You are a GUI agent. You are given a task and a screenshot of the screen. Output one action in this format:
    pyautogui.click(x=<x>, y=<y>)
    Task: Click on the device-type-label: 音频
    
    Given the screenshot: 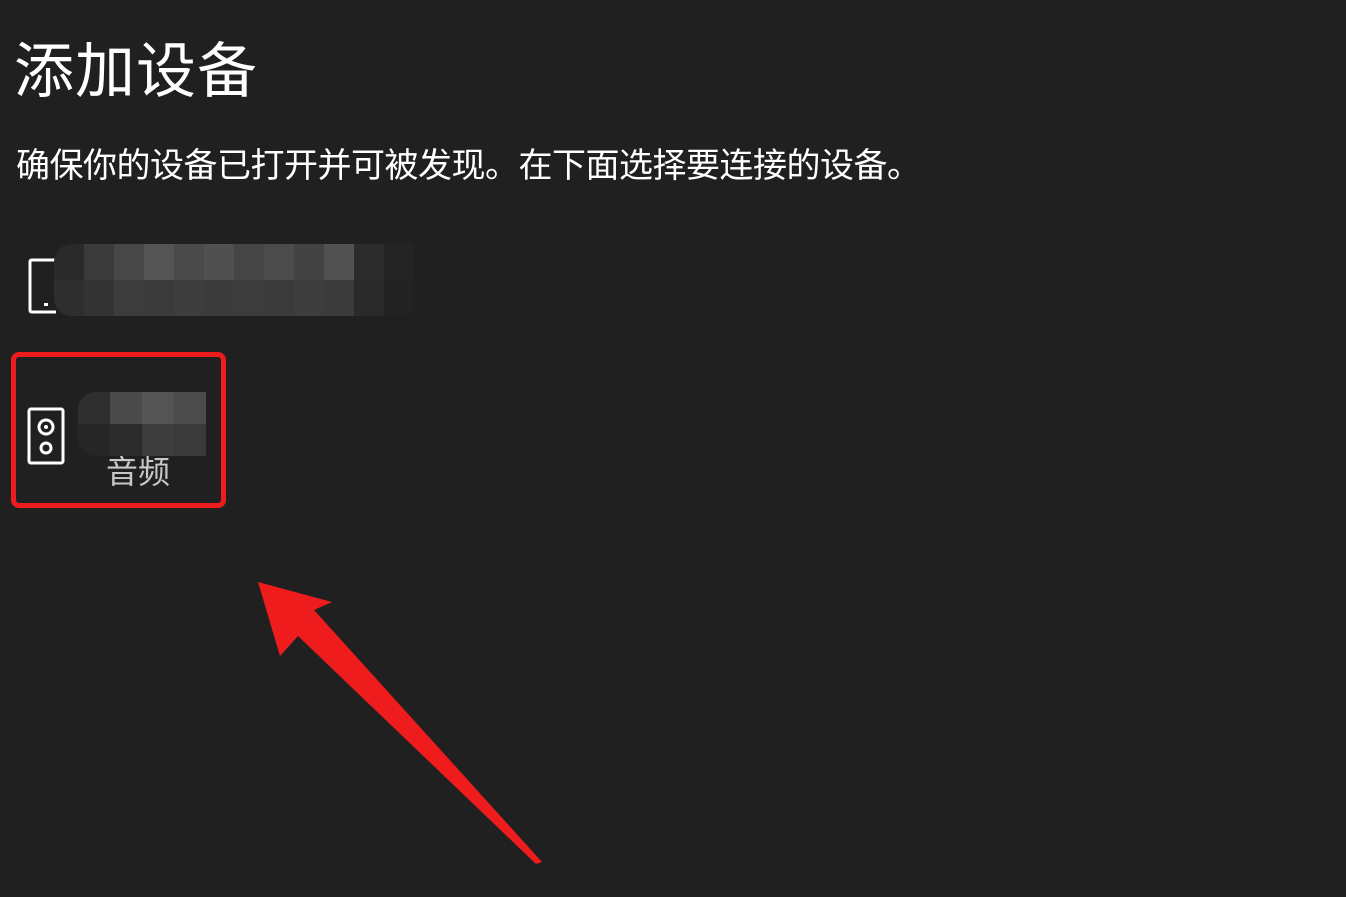 What is the action you would take?
    pyautogui.click(x=138, y=472)
    